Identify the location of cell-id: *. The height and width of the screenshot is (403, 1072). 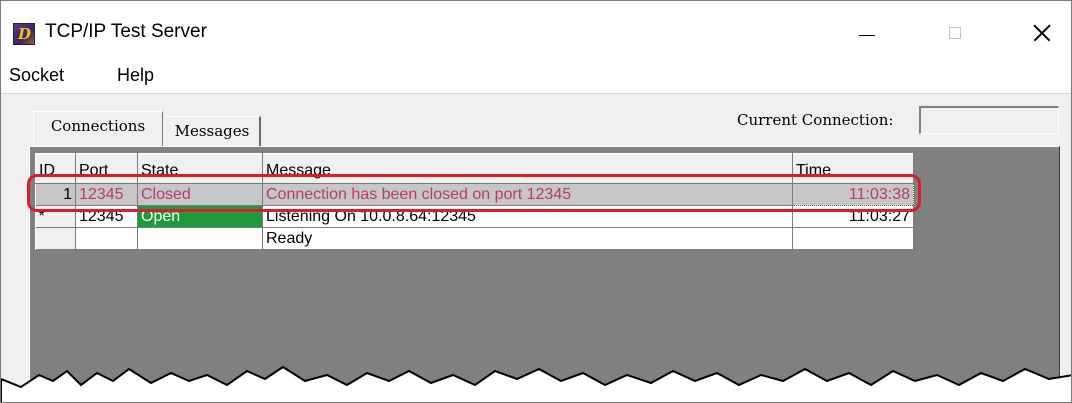
(55, 216).